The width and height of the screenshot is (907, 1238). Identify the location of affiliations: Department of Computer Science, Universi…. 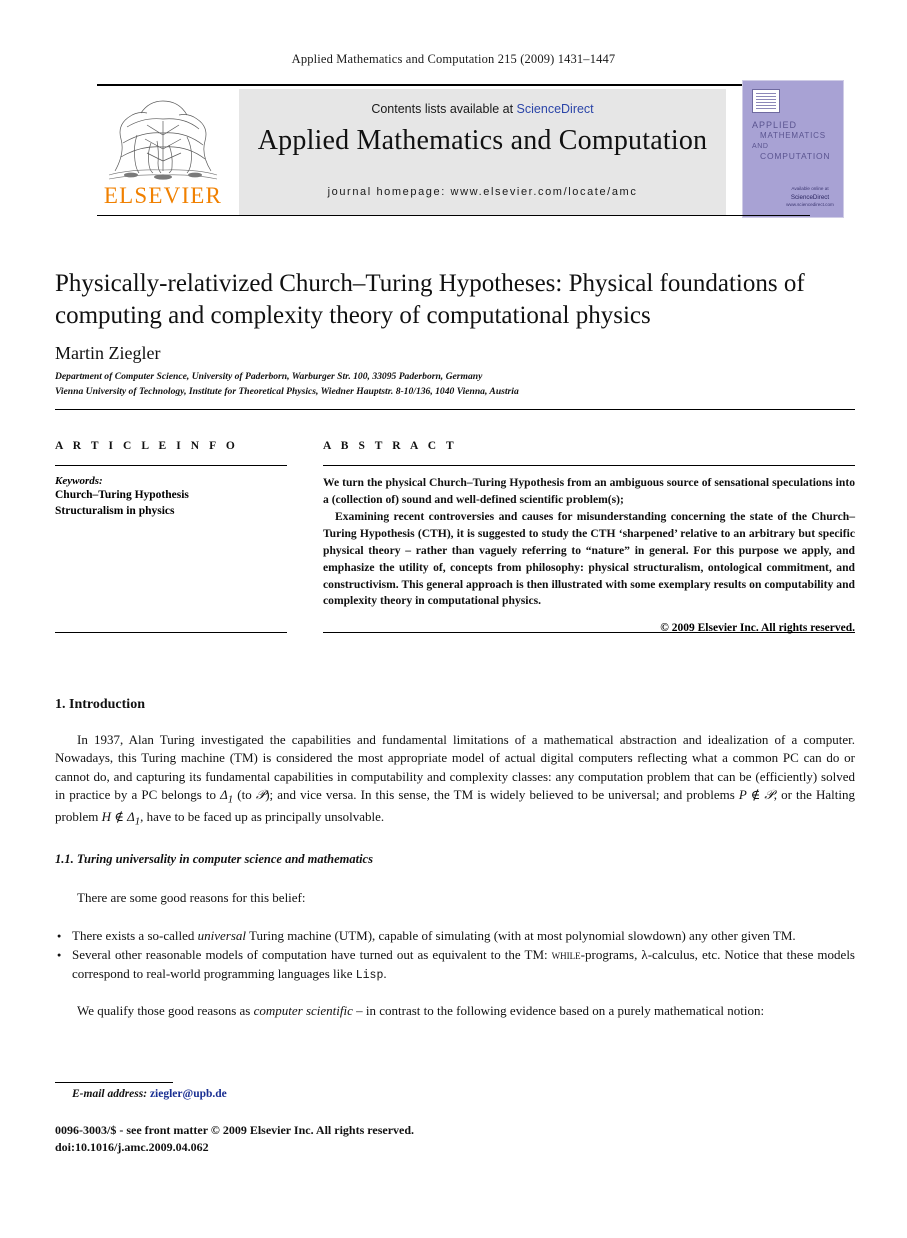
(455, 384).